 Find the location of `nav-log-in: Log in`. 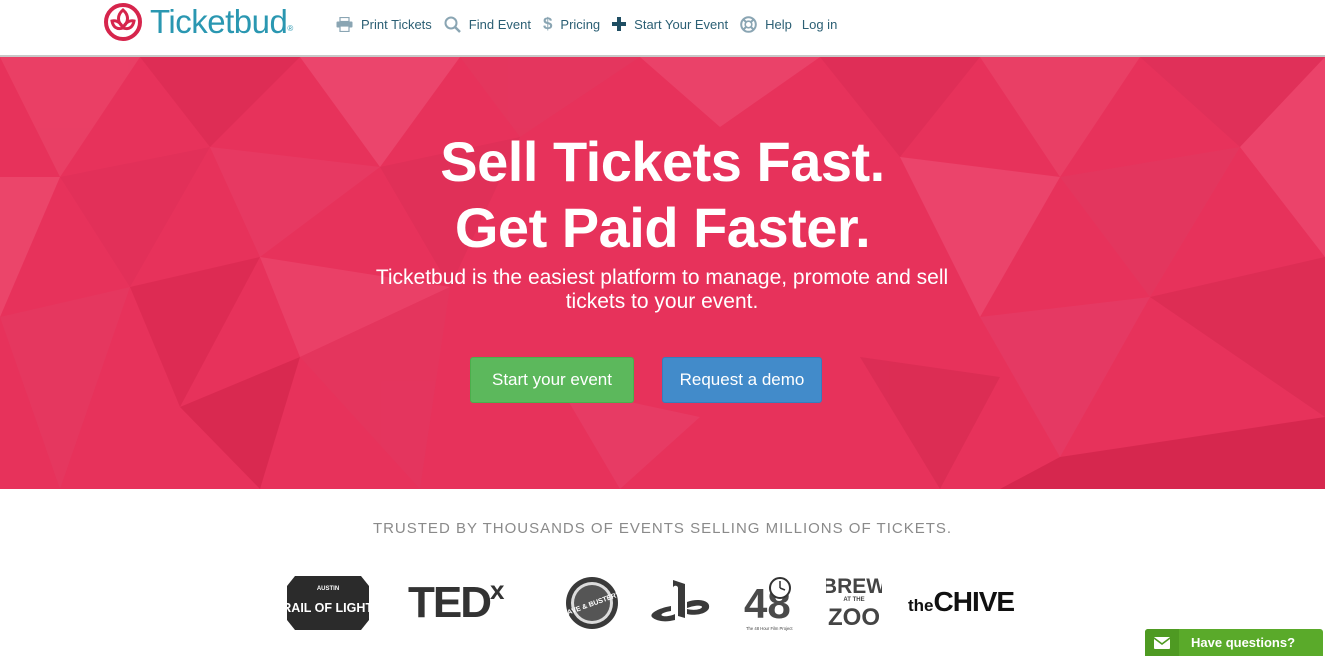

nav-log-in: Log in is located at coordinates (819, 24).